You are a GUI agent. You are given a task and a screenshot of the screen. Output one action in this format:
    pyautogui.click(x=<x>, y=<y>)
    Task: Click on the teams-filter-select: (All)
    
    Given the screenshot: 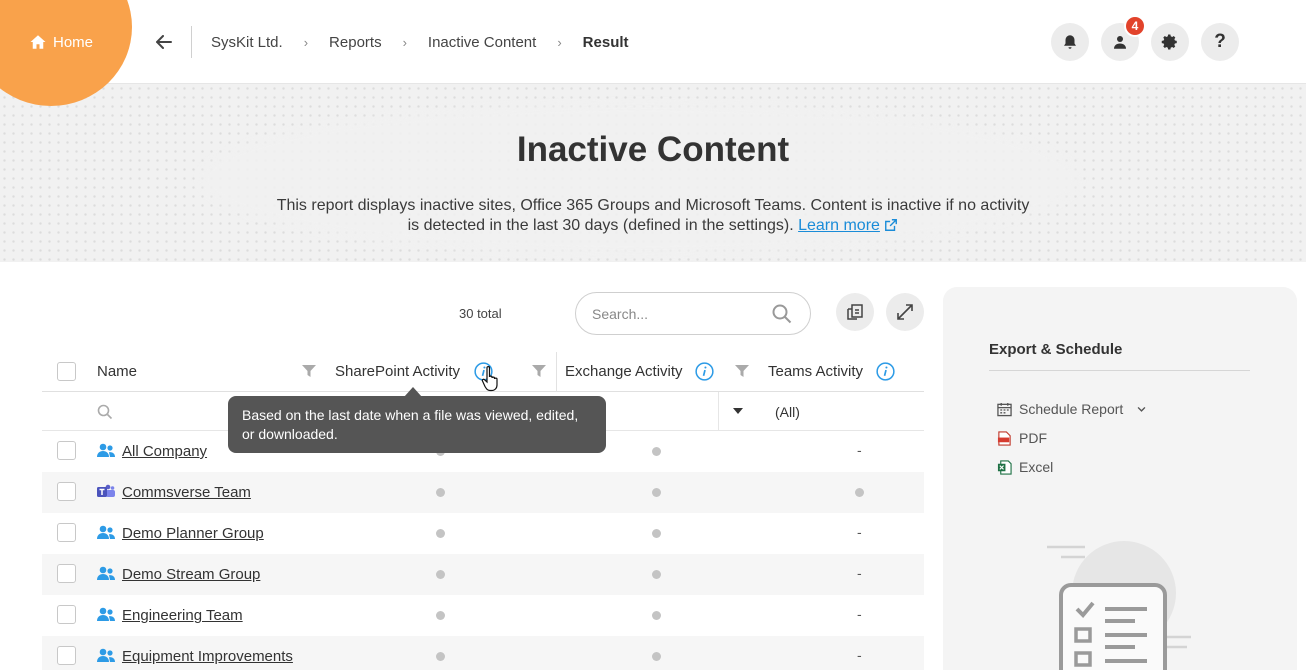 What is the action you would take?
    pyautogui.click(x=787, y=412)
    